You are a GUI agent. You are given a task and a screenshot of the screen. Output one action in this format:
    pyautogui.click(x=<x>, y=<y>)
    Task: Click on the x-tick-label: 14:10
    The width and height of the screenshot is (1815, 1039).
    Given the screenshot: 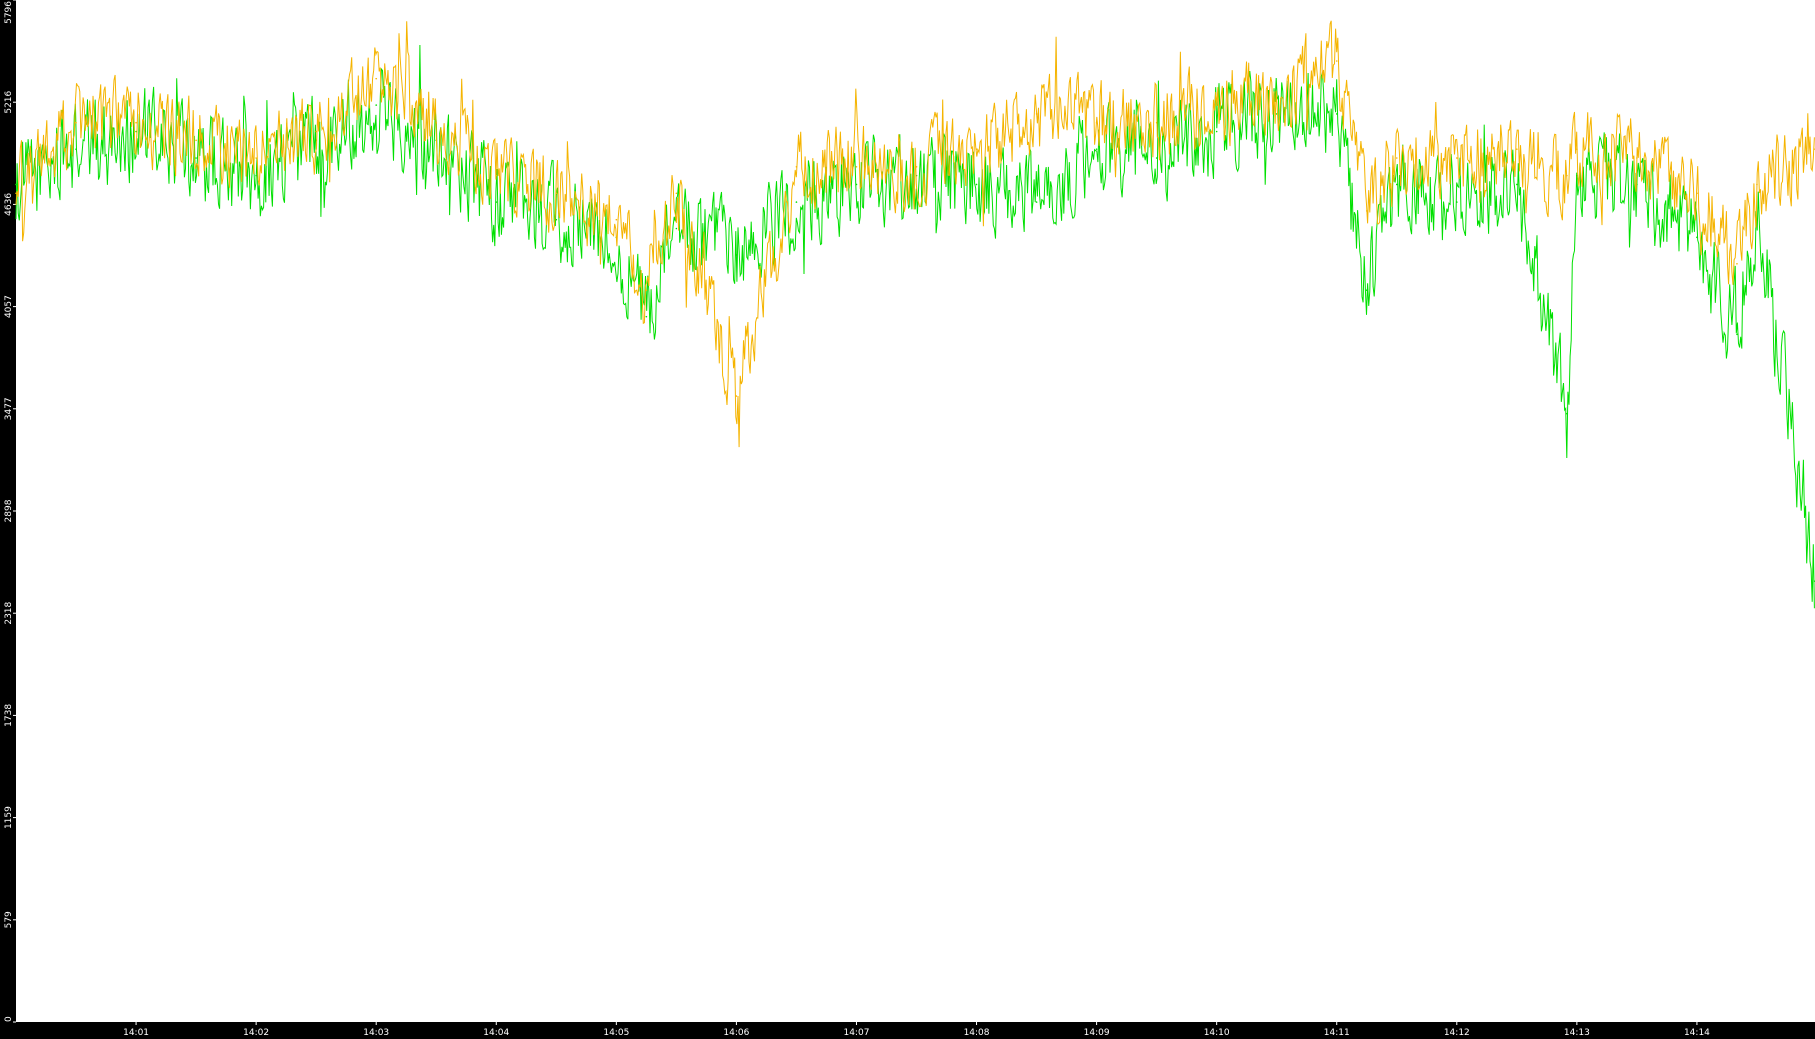 What is the action you would take?
    pyautogui.click(x=1217, y=1033)
    